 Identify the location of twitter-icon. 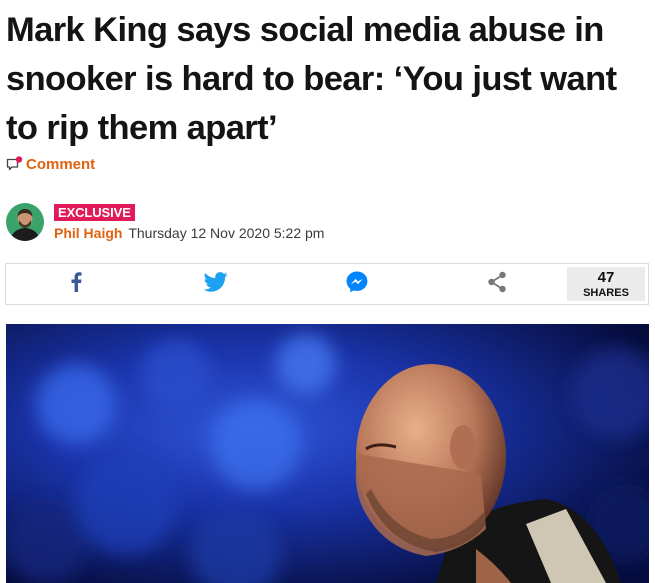
(215, 284).